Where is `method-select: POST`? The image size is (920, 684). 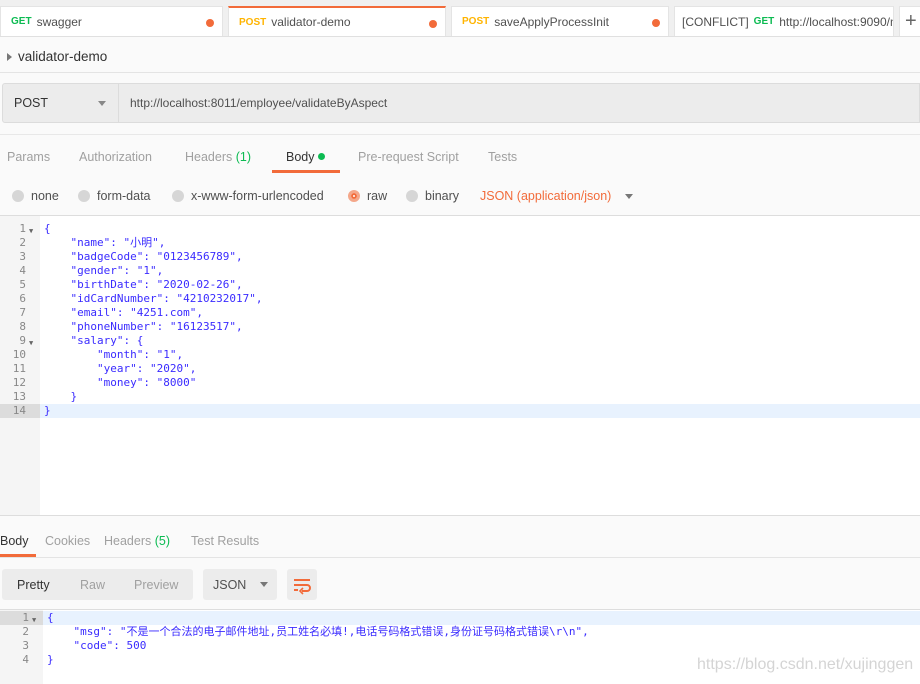 method-select: POST is located at coordinates (60, 103).